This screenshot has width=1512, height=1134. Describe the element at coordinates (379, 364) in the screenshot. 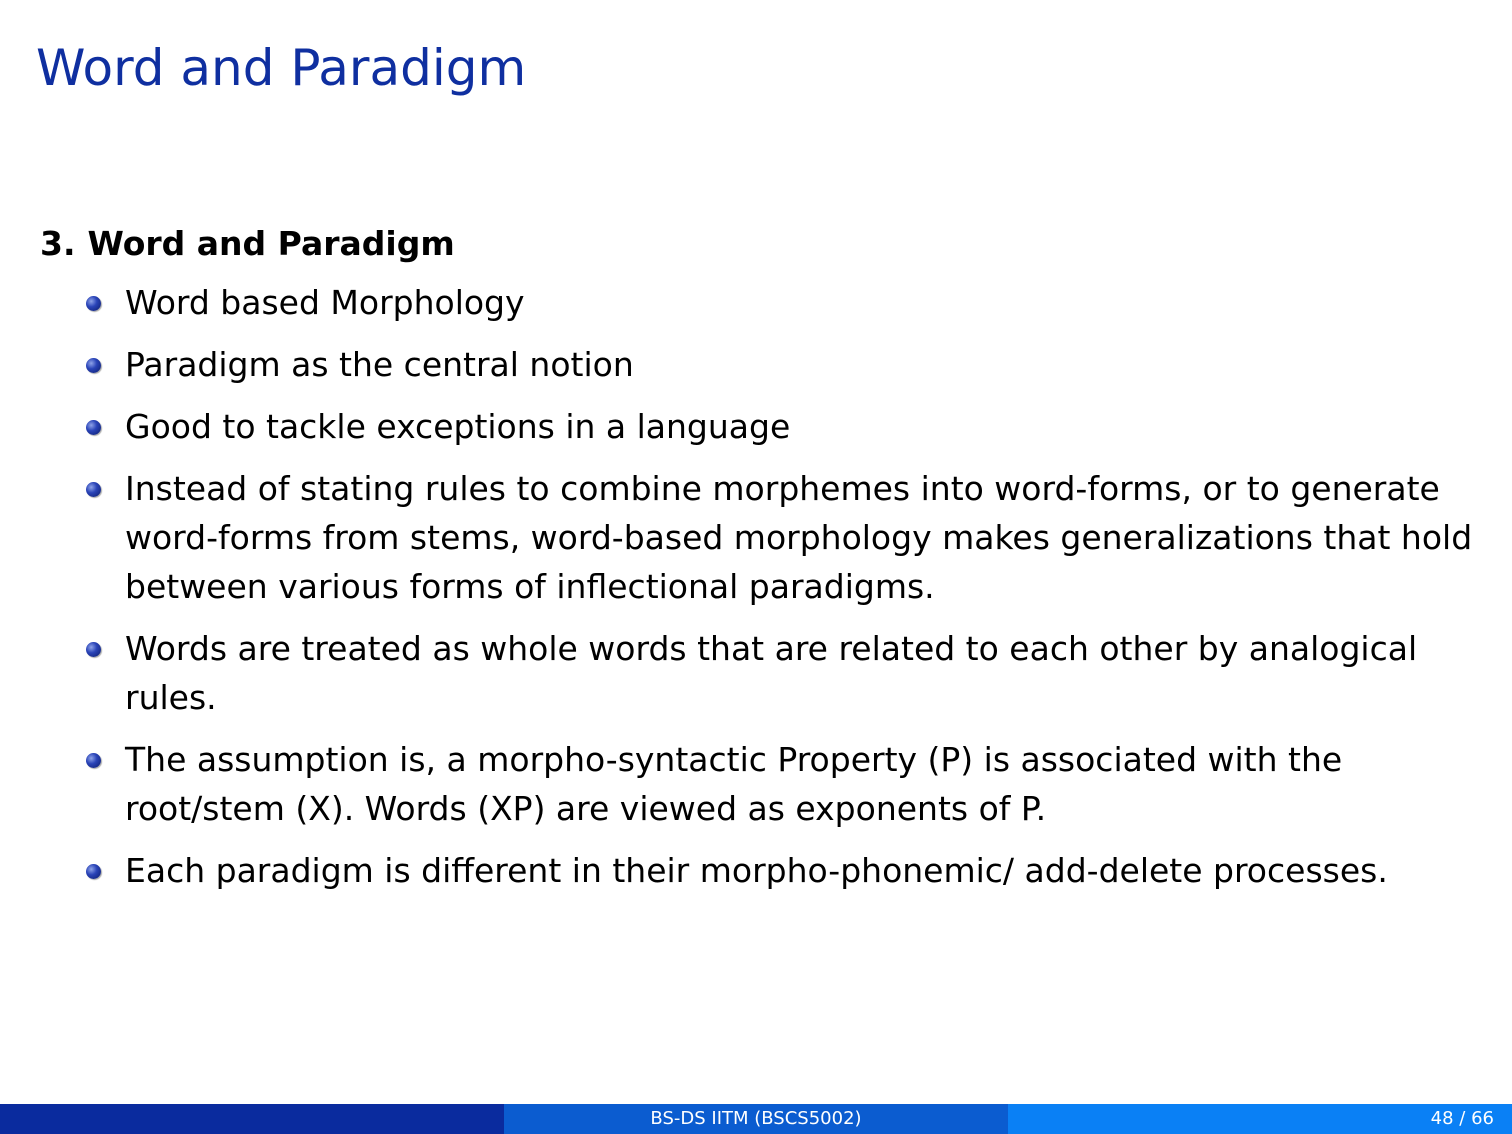

I see `bullet-text: Paradigm as the central notion` at that location.